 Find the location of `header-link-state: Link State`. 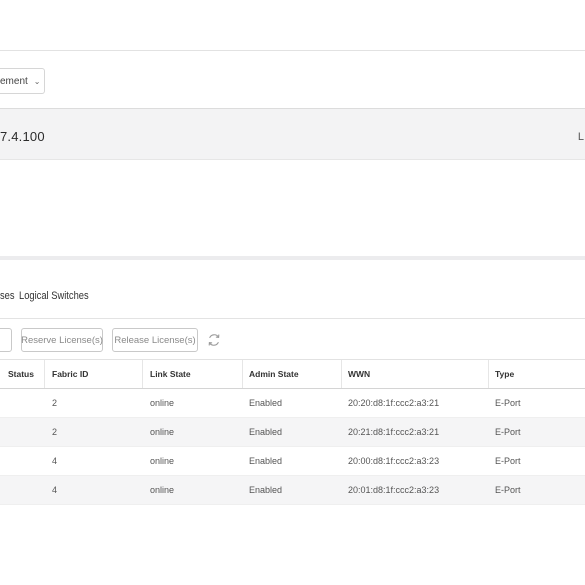

header-link-state: Link State is located at coordinates (193, 374).